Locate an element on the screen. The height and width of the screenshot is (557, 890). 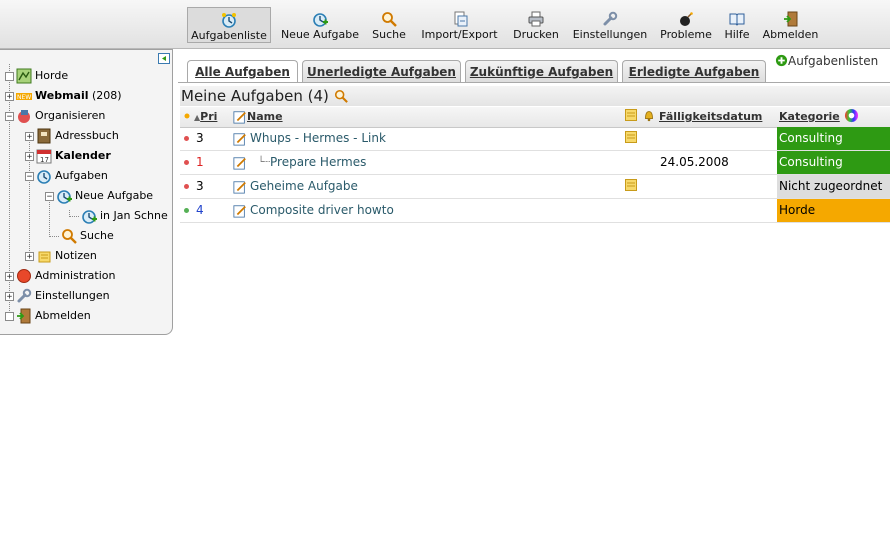
table-row: 4 Composite driver howto Horde is located at coordinates (535, 211).